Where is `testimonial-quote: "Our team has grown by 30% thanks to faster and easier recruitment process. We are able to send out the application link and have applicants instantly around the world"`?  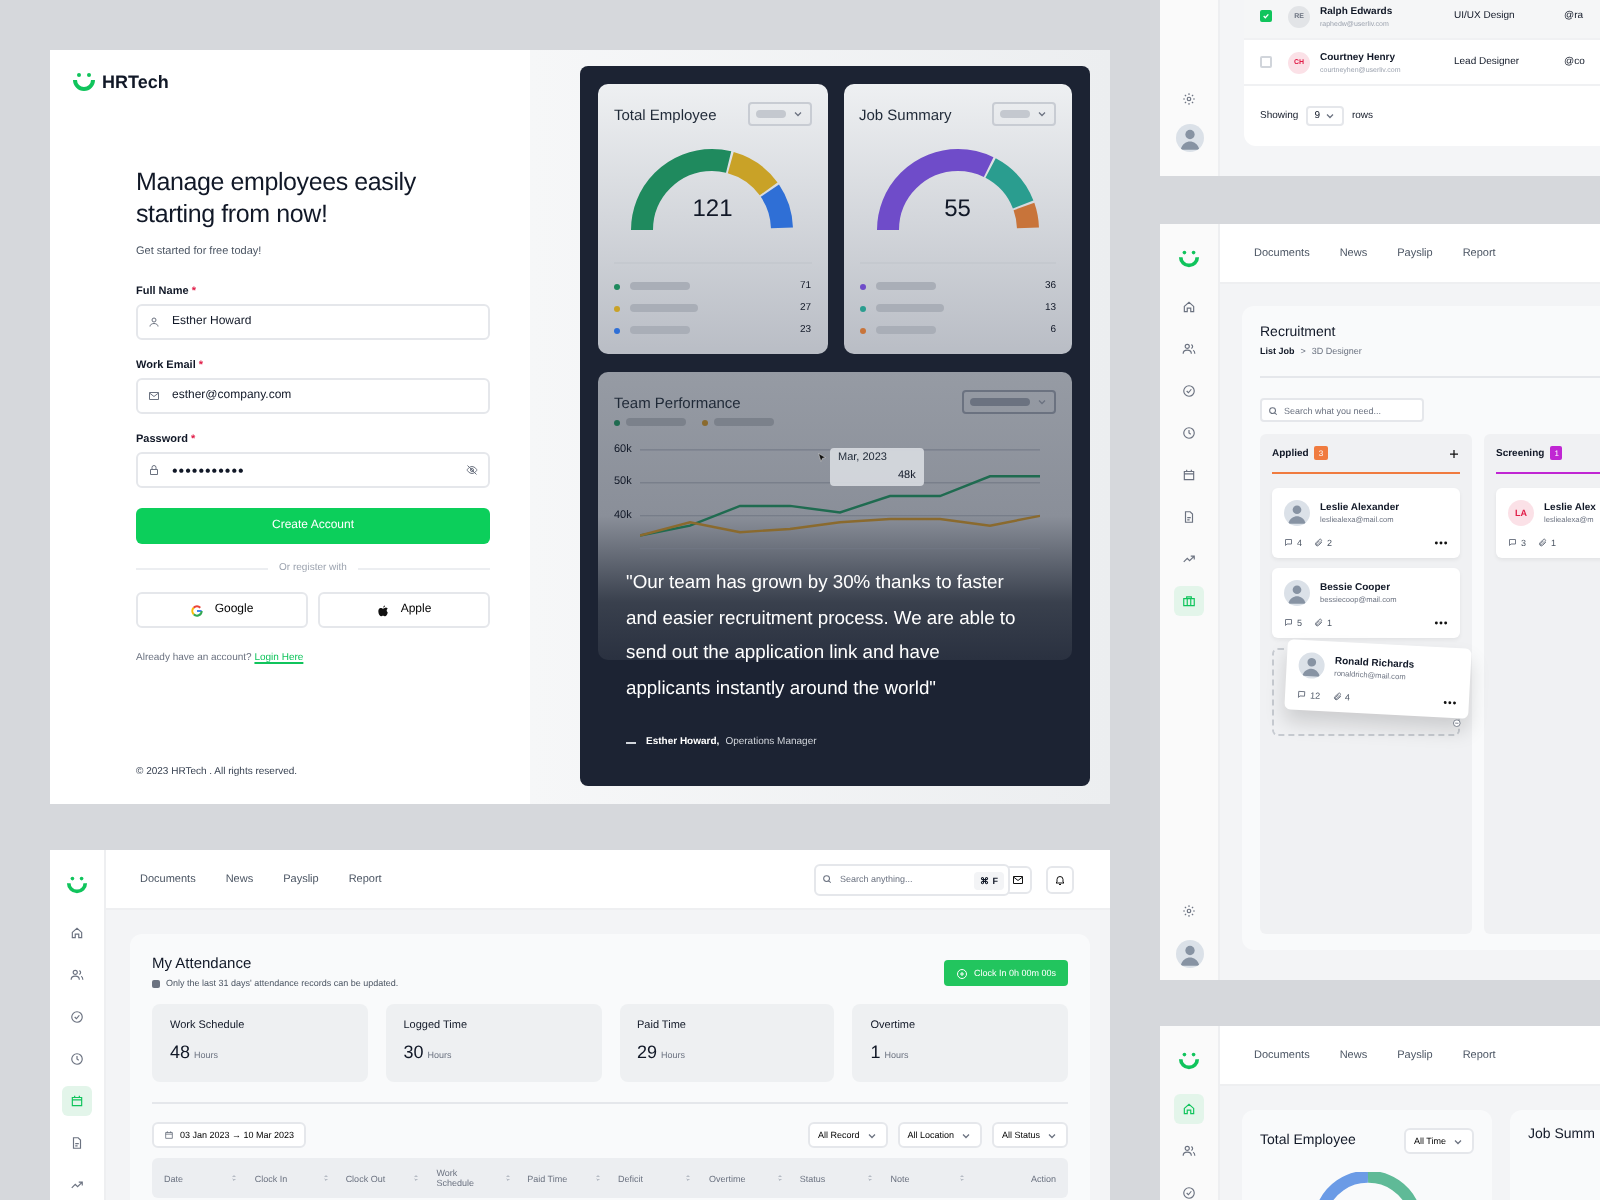 testimonial-quote: "Our team has grown by 30% thanks to faster and easier recruitment process. We are able to send out the application link and have applicants instantly around the world" is located at coordinates (822, 635).